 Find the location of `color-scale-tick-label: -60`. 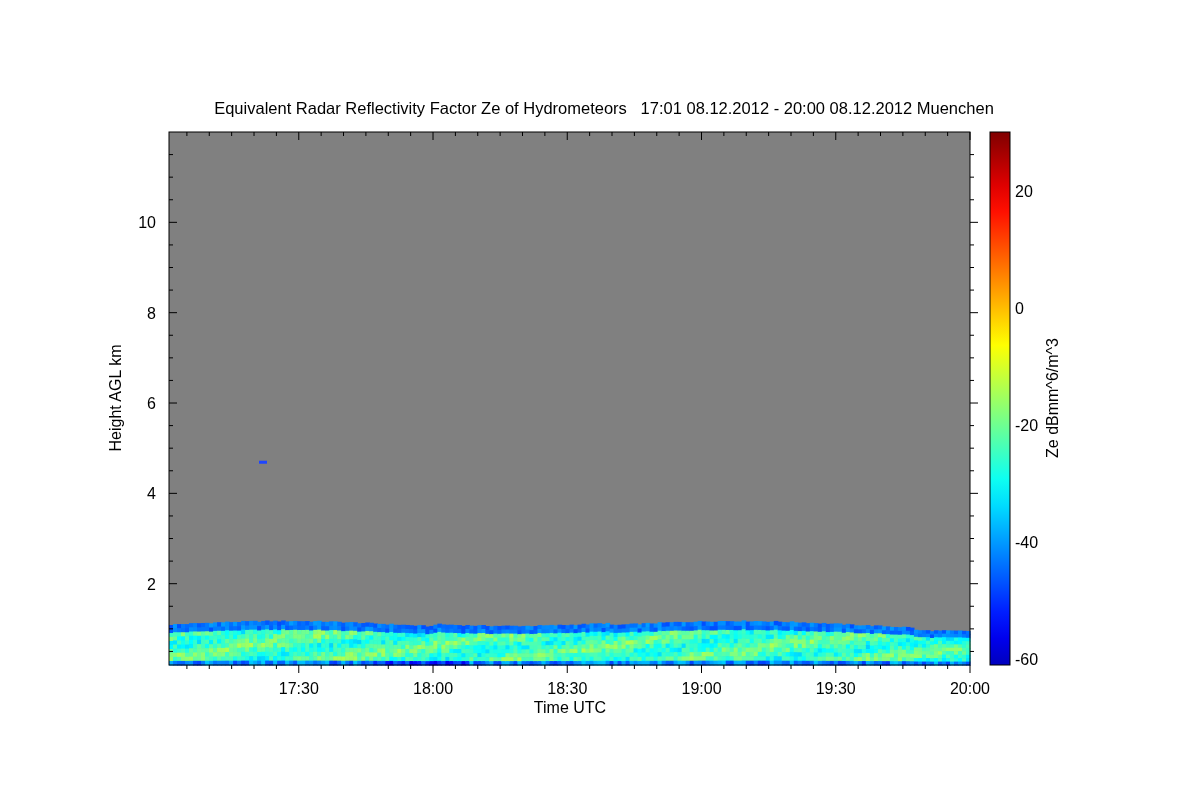

color-scale-tick-label: -60 is located at coordinates (1027, 660).